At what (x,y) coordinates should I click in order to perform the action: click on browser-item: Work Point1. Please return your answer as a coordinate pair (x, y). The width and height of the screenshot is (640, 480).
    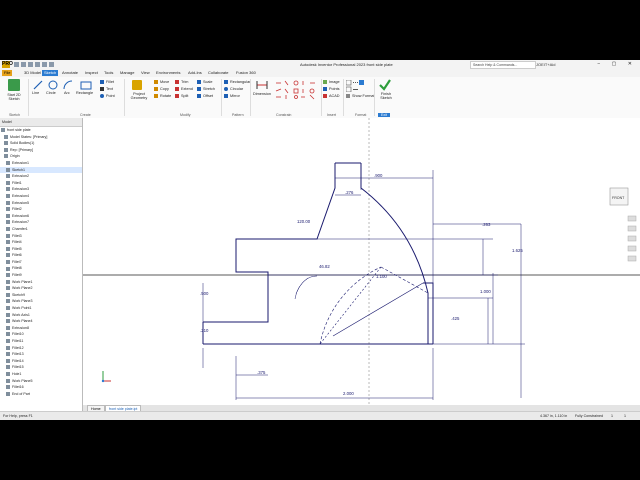
    Looking at the image, I should click on (41, 308).